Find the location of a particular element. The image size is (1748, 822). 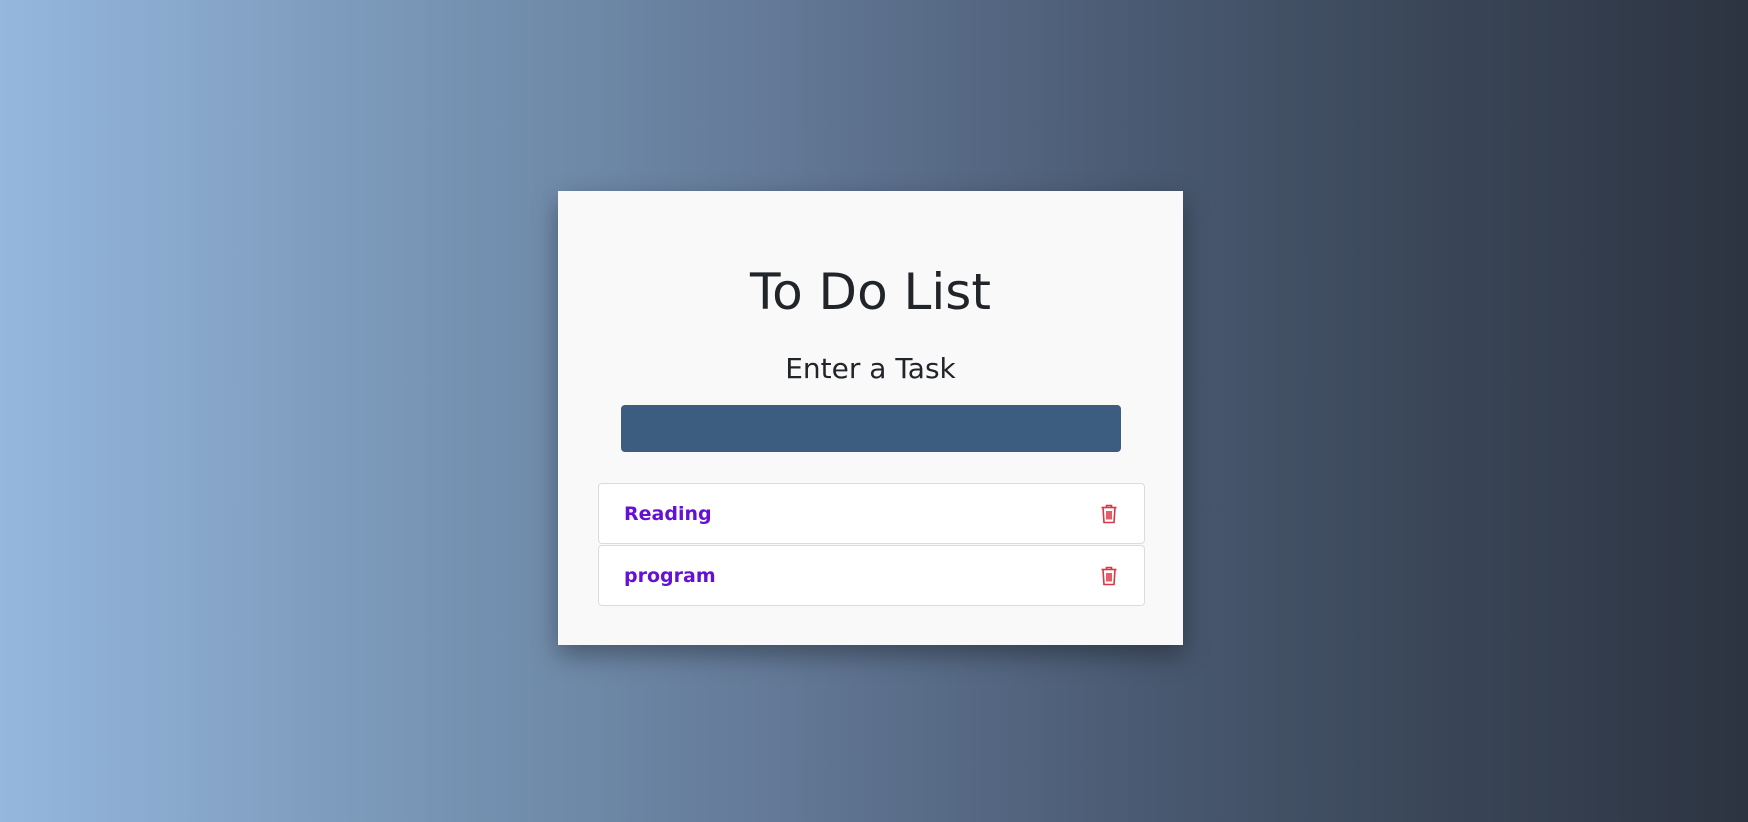

list-item: Reading is located at coordinates (871, 513).